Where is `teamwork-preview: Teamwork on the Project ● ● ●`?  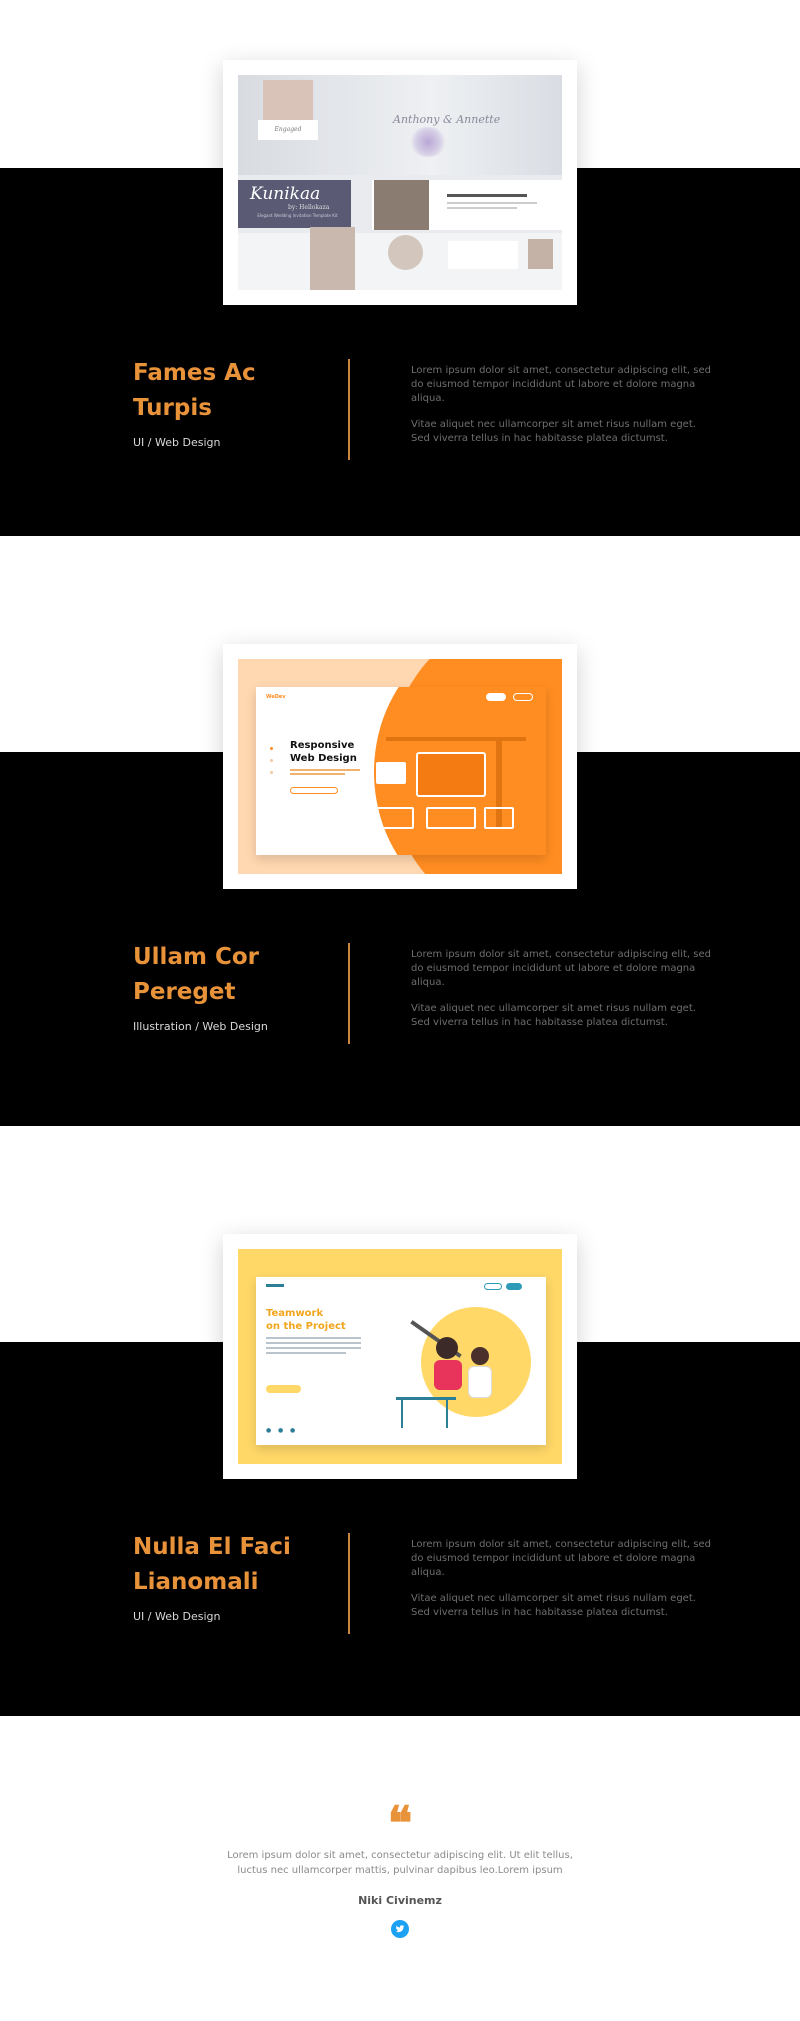 teamwork-preview: Teamwork on the Project ● ● ● is located at coordinates (400, 1356).